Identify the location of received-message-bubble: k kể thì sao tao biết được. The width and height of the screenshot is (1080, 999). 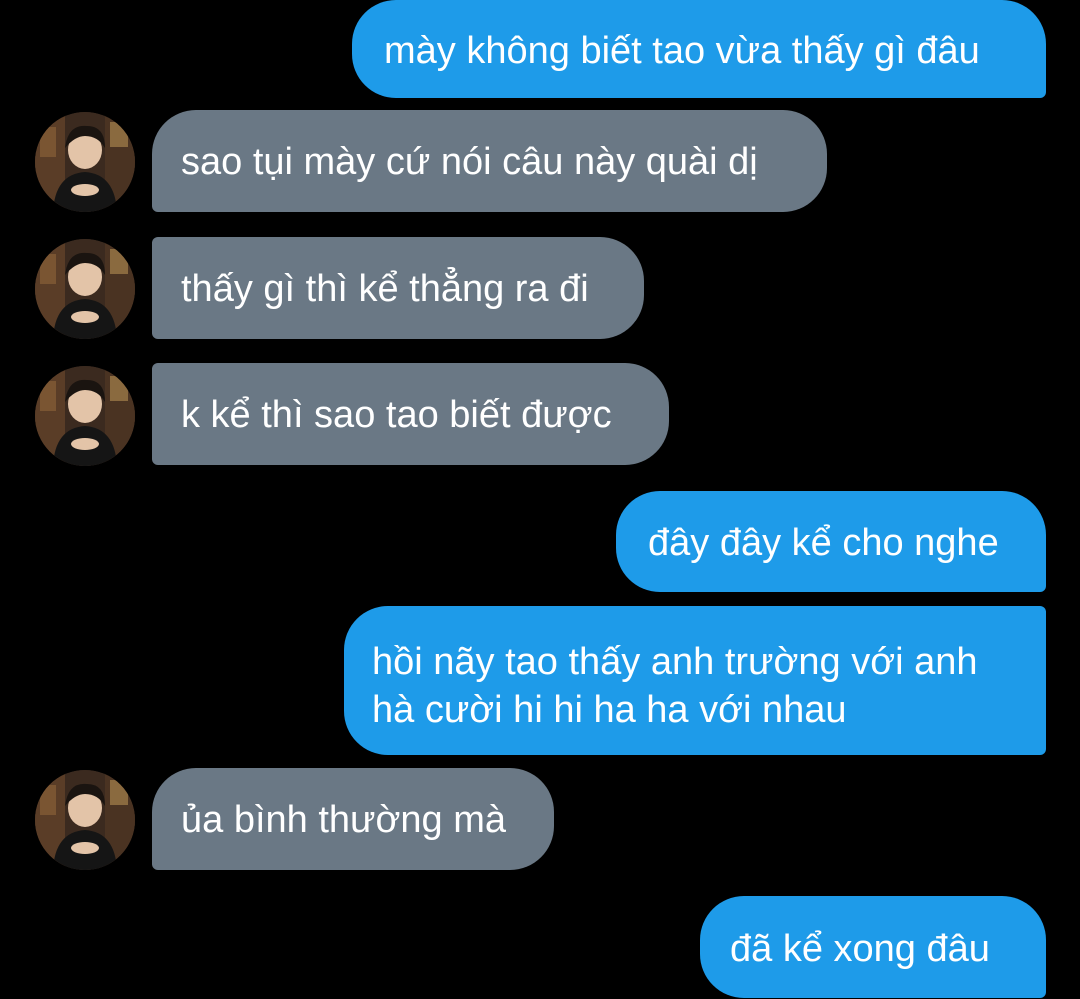
(410, 414).